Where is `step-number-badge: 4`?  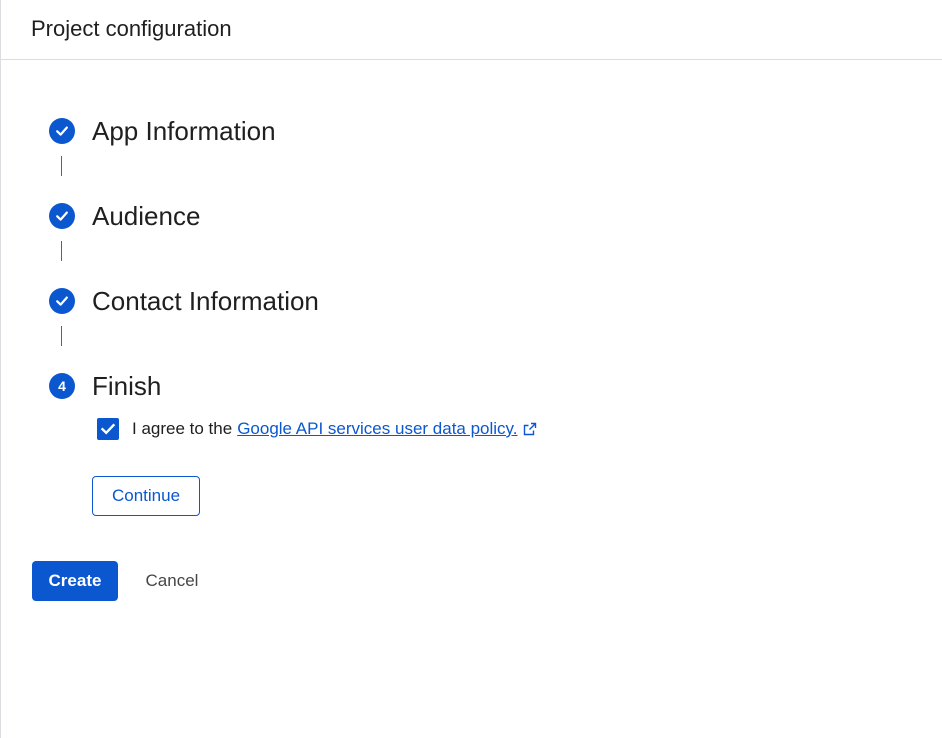
step-number-badge: 4 is located at coordinates (62, 386).